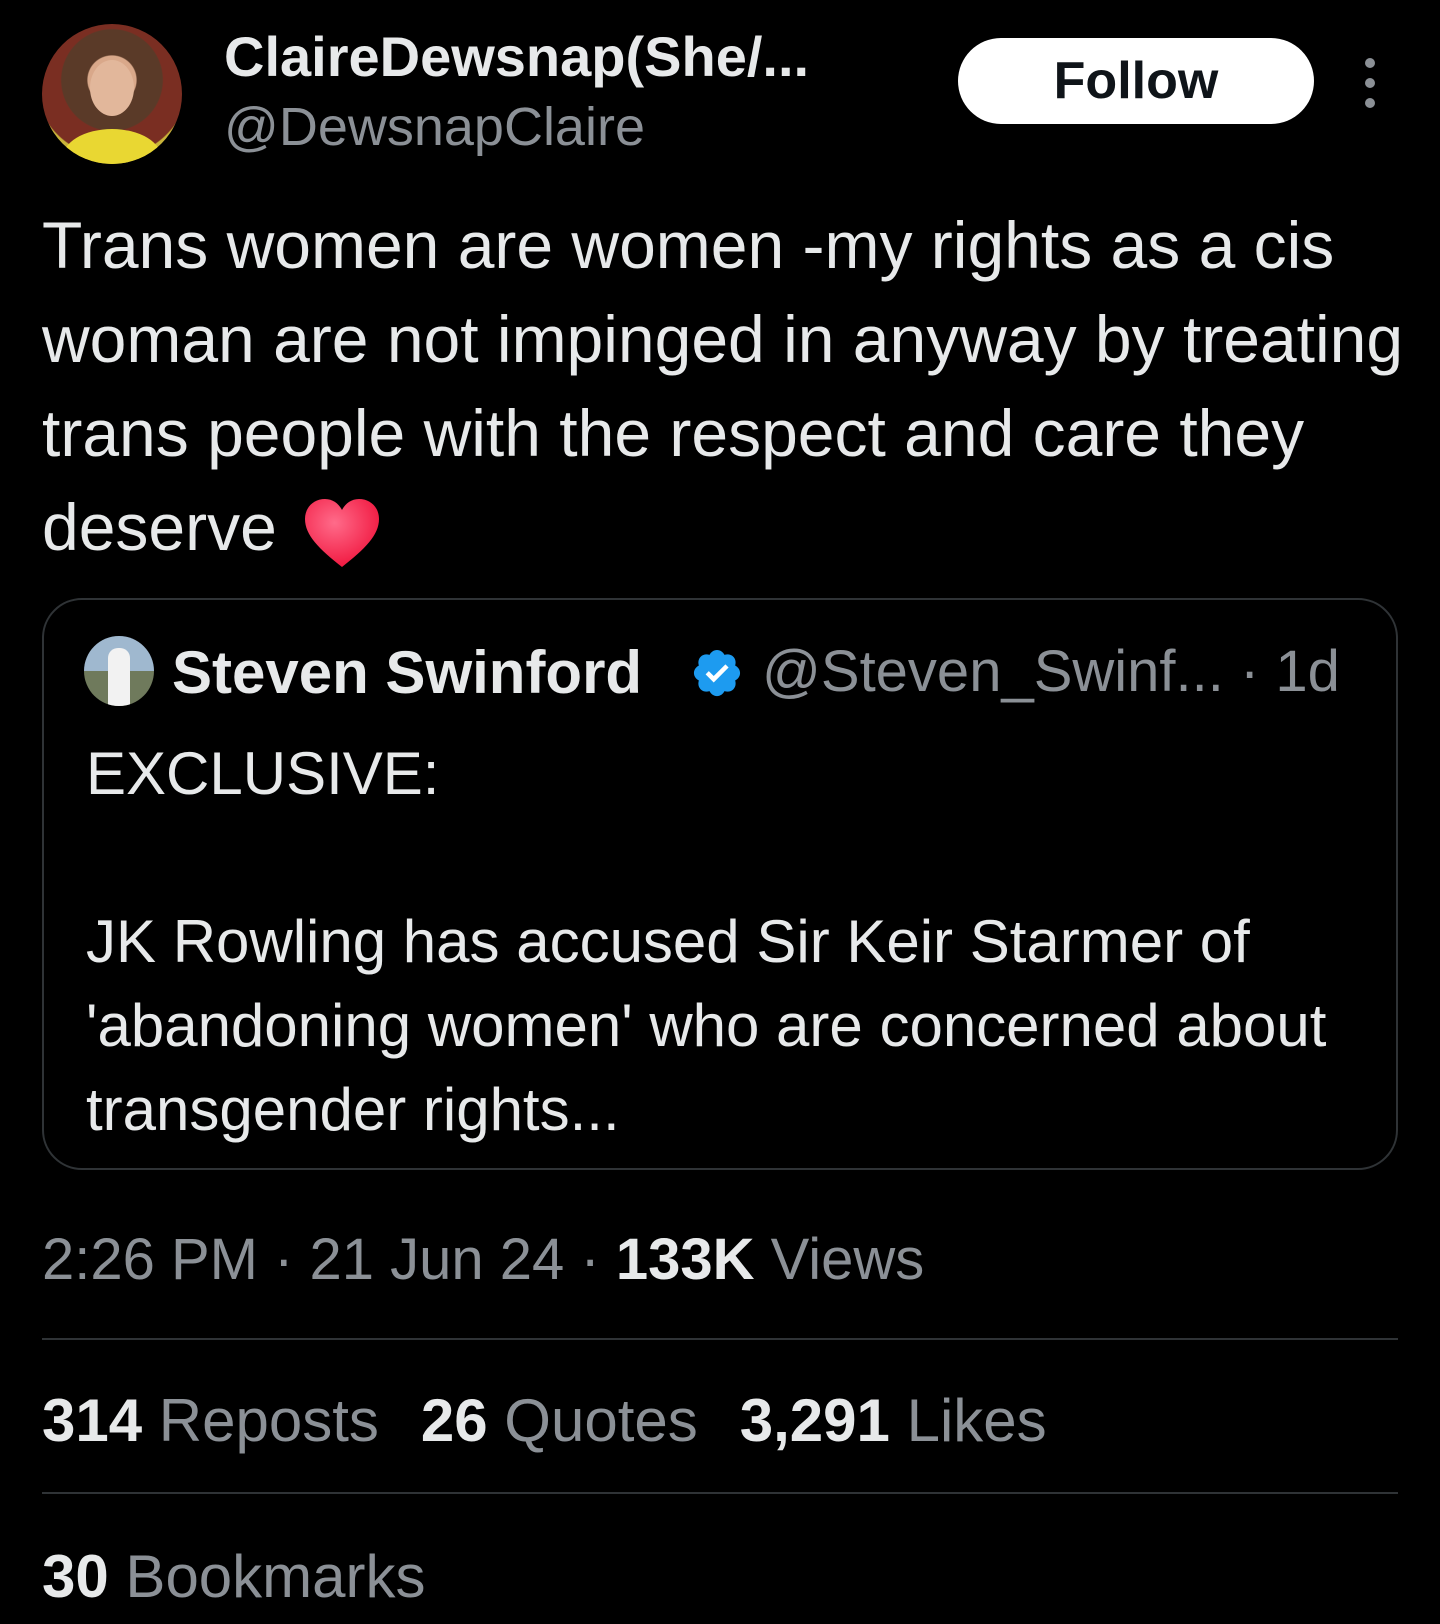  I want to click on follow-button: Follow, so click(1136, 81).